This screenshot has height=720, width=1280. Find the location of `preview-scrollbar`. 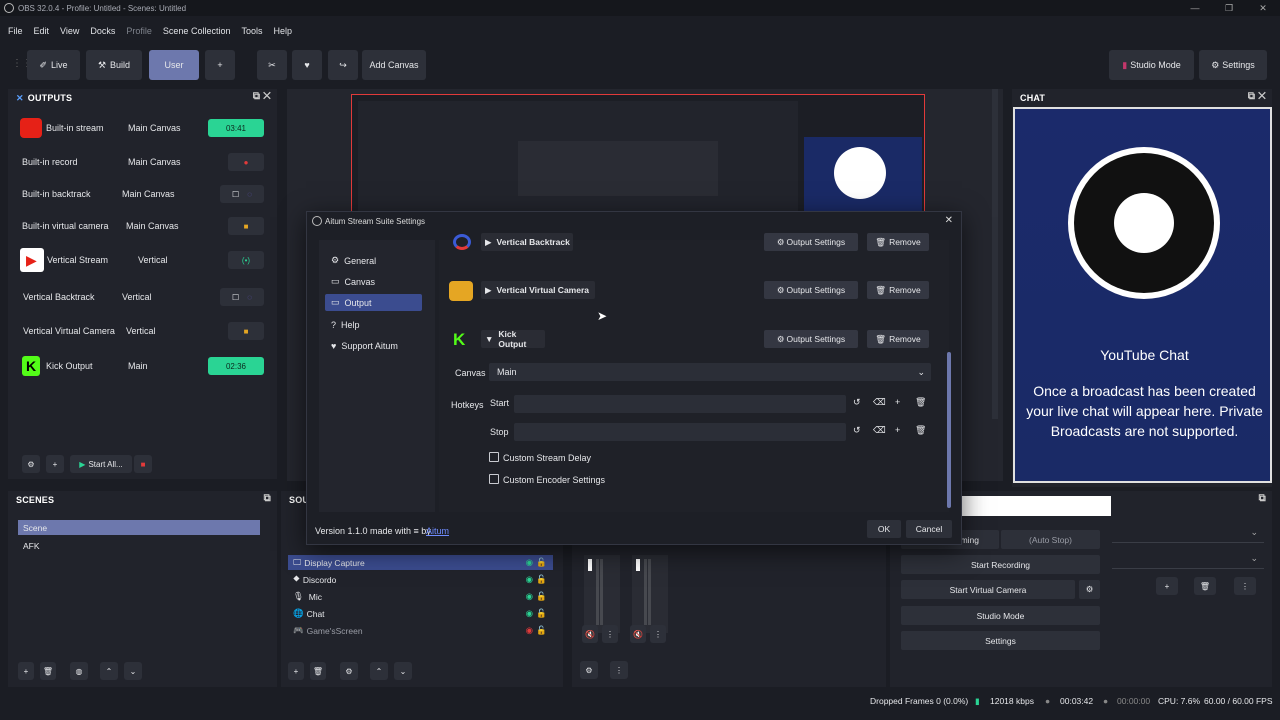

preview-scrollbar is located at coordinates (995, 254).